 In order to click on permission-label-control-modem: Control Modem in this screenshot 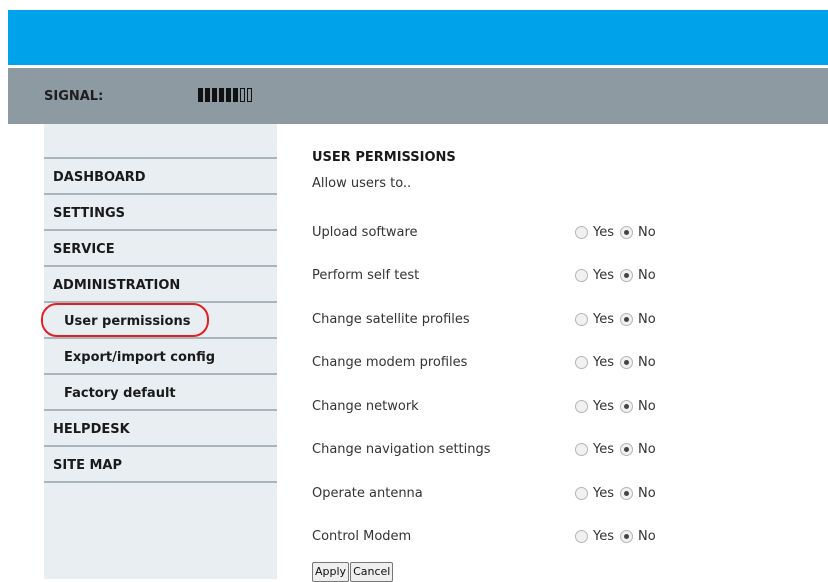, I will do `click(362, 536)`.